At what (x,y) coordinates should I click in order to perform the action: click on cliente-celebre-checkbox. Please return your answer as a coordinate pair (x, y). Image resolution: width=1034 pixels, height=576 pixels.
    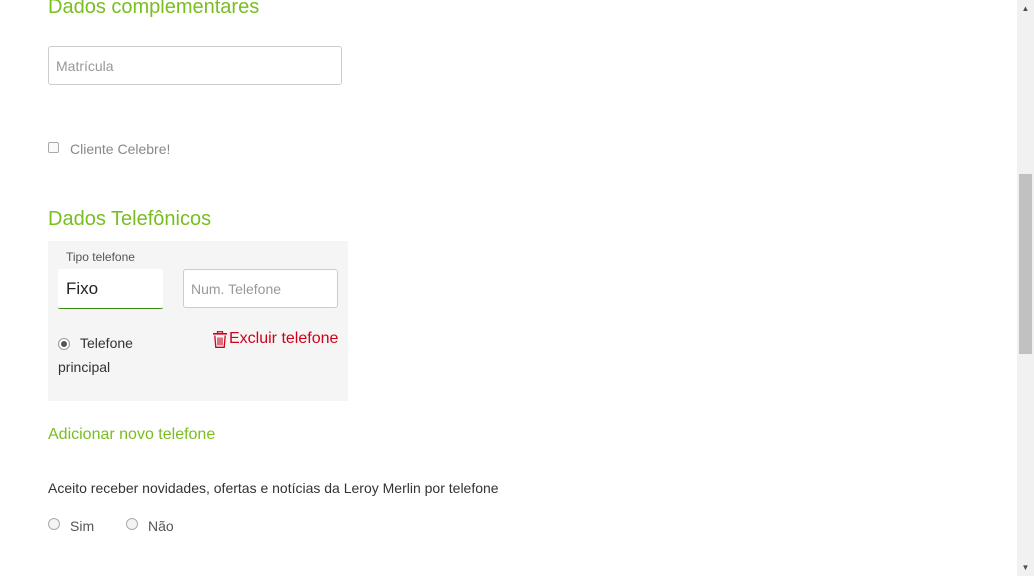
    Looking at the image, I should click on (53, 147).